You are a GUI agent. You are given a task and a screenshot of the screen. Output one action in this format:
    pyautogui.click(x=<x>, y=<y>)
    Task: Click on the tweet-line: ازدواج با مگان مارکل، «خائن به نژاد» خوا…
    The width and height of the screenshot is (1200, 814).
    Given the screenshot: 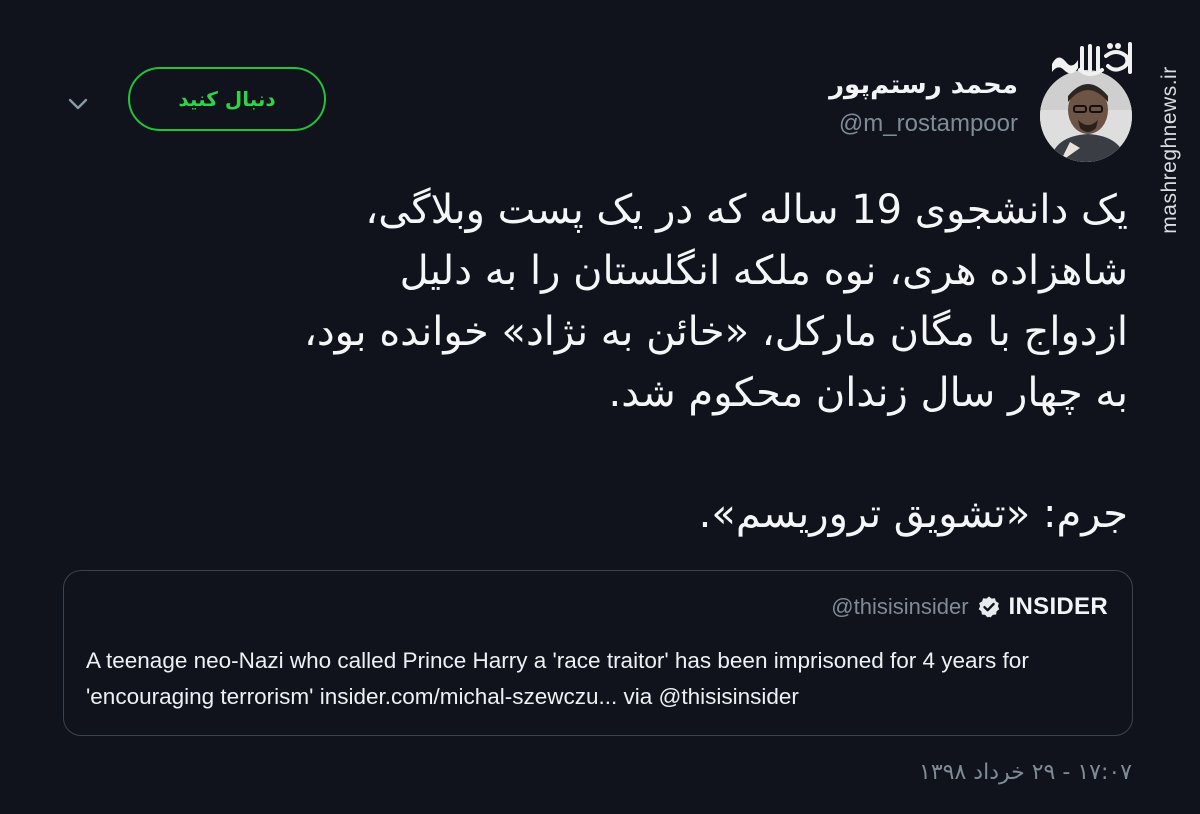 What is the action you would take?
    pyautogui.click(x=715, y=332)
    